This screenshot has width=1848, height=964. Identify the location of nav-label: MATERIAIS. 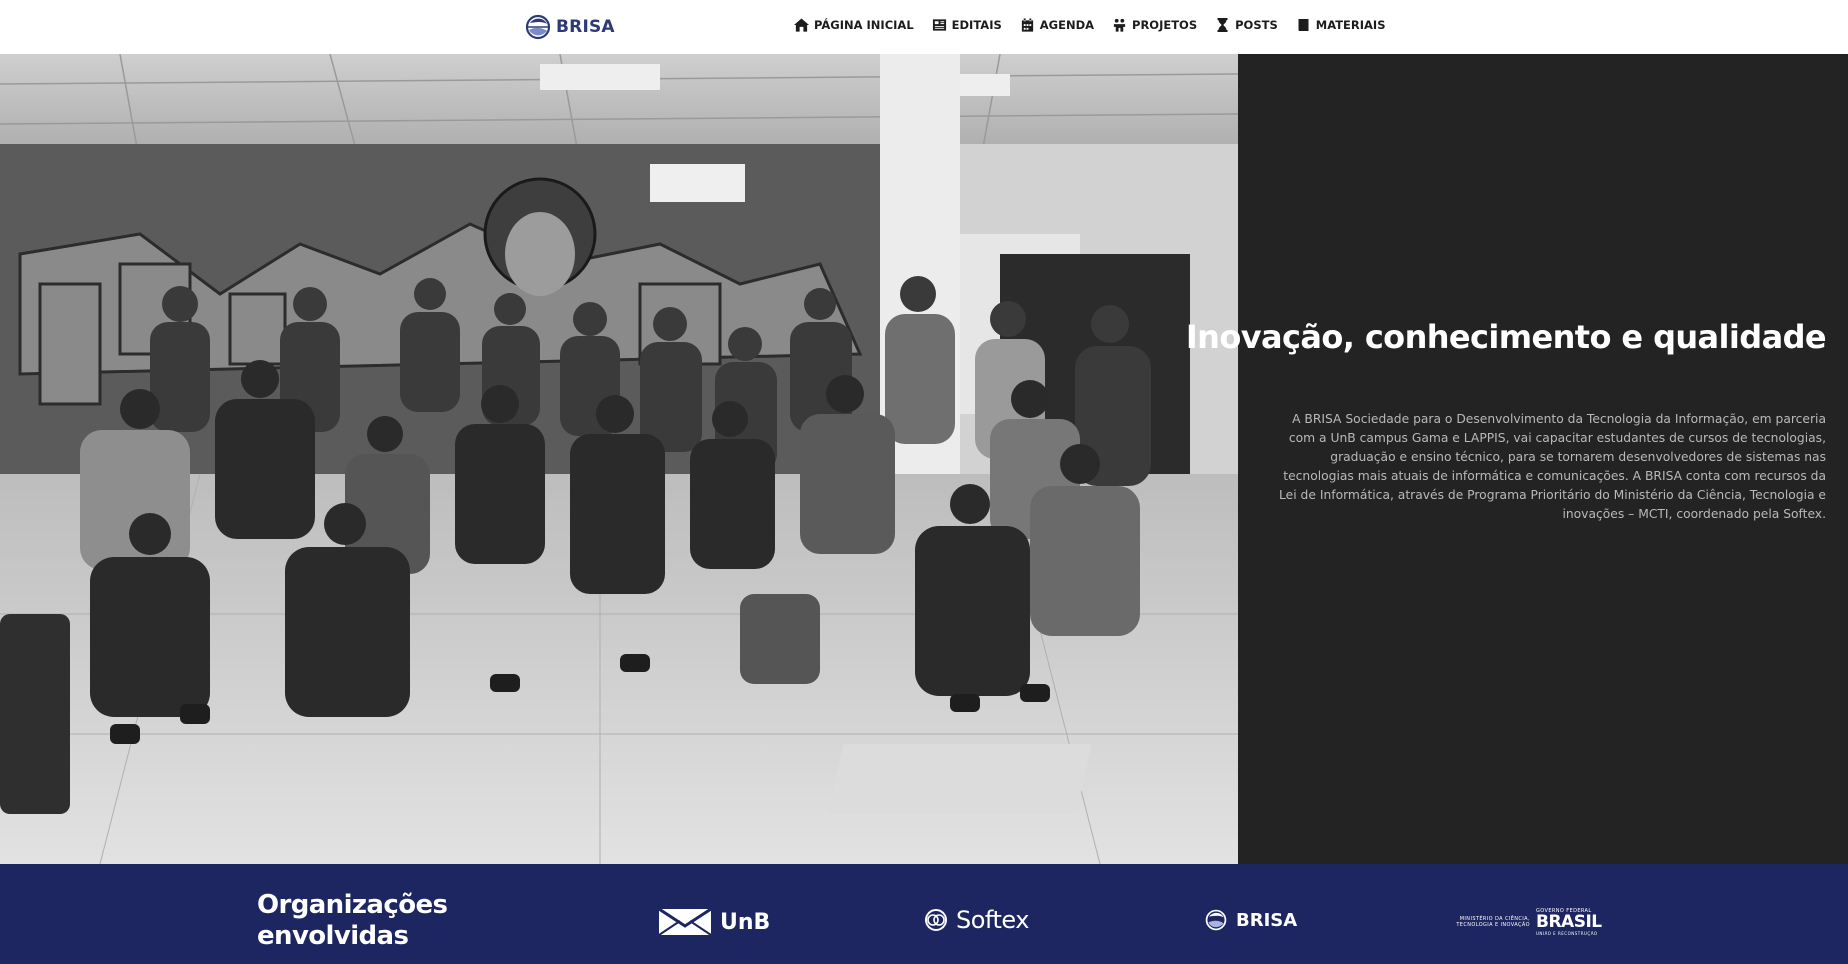
(1350, 25).